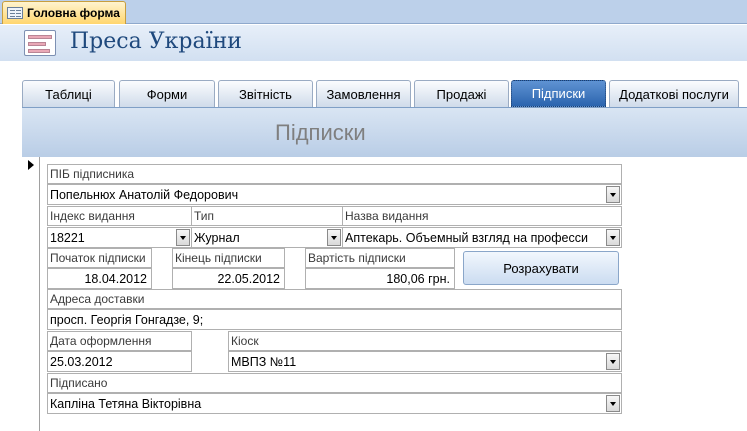 Image resolution: width=747 pixels, height=431 pixels. What do you see at coordinates (265, 93) in the screenshot?
I see `tab-reports: Звітність` at bounding box center [265, 93].